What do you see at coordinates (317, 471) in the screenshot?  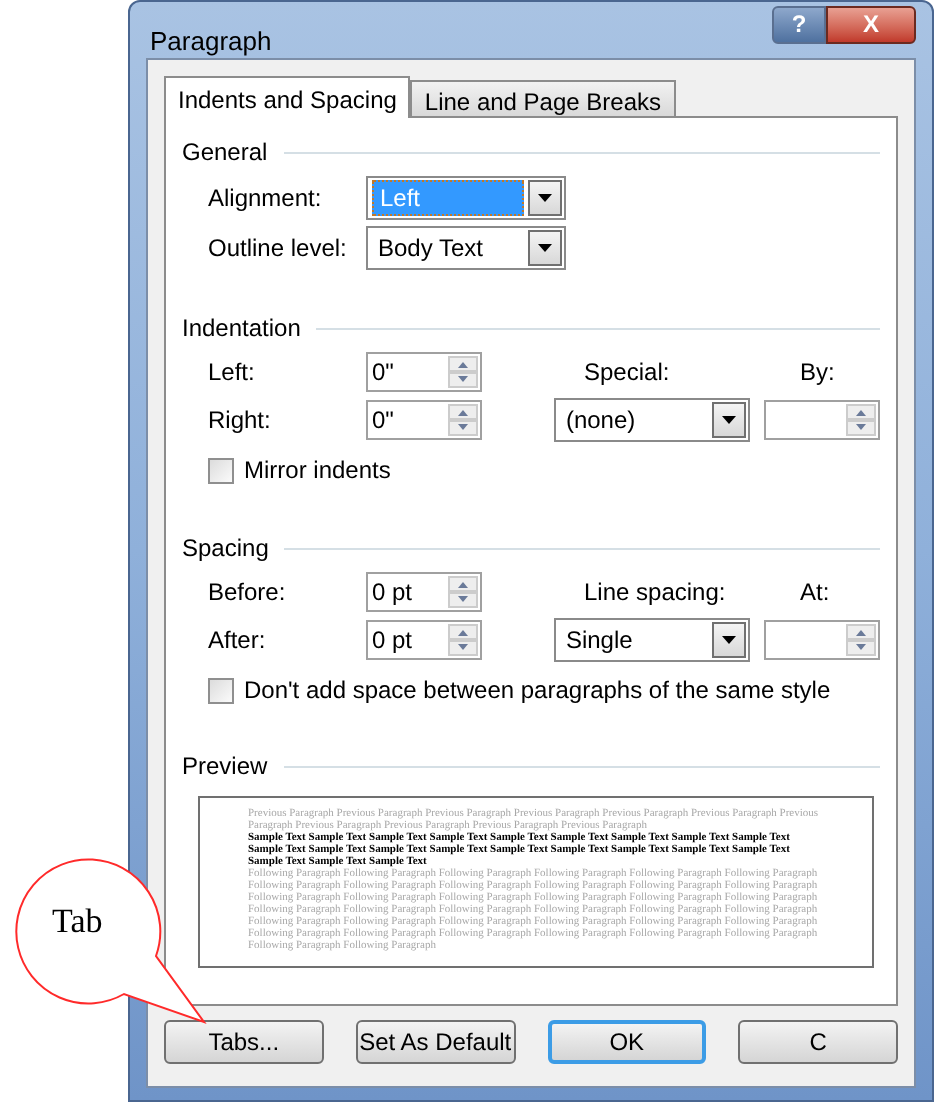 I see `checkbox-label: Mirror indents` at bounding box center [317, 471].